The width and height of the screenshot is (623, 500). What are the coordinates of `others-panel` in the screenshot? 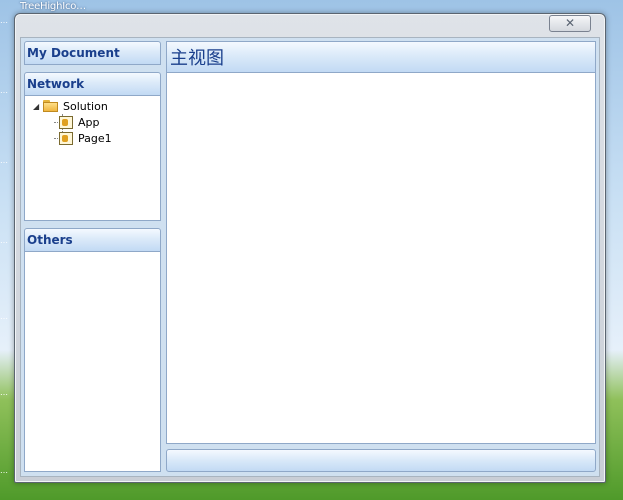 It's located at (92, 362).